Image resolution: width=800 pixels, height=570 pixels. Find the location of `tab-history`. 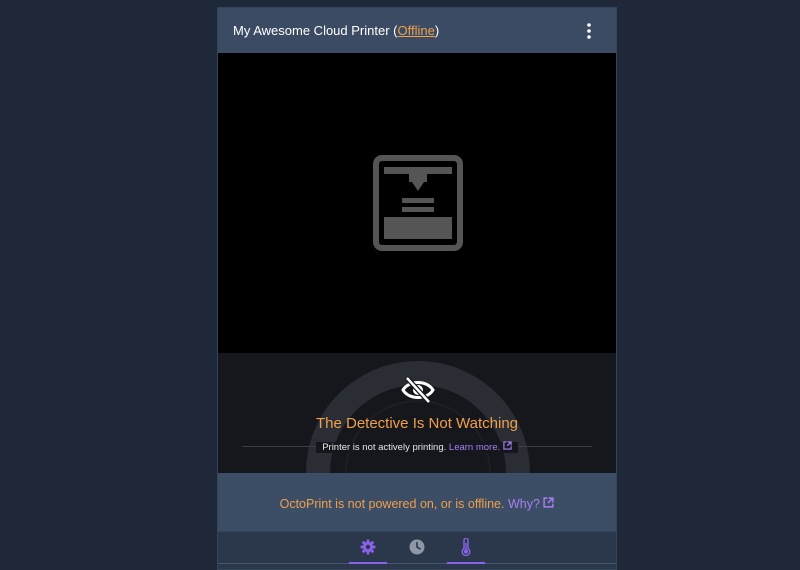

tab-history is located at coordinates (417, 547).